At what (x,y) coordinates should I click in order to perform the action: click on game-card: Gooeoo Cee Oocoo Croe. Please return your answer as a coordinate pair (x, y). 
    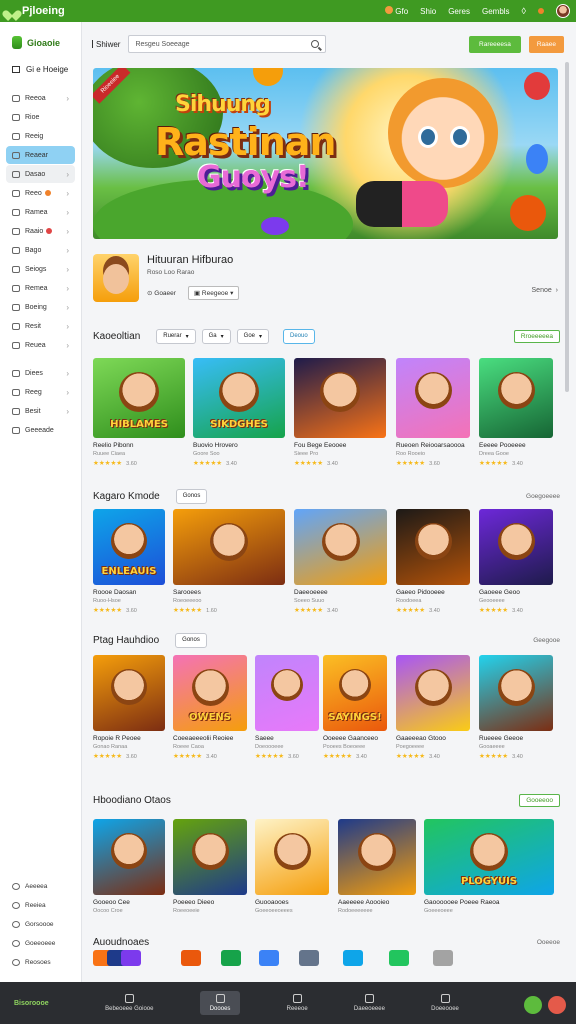
    Looking at the image, I should click on (129, 866).